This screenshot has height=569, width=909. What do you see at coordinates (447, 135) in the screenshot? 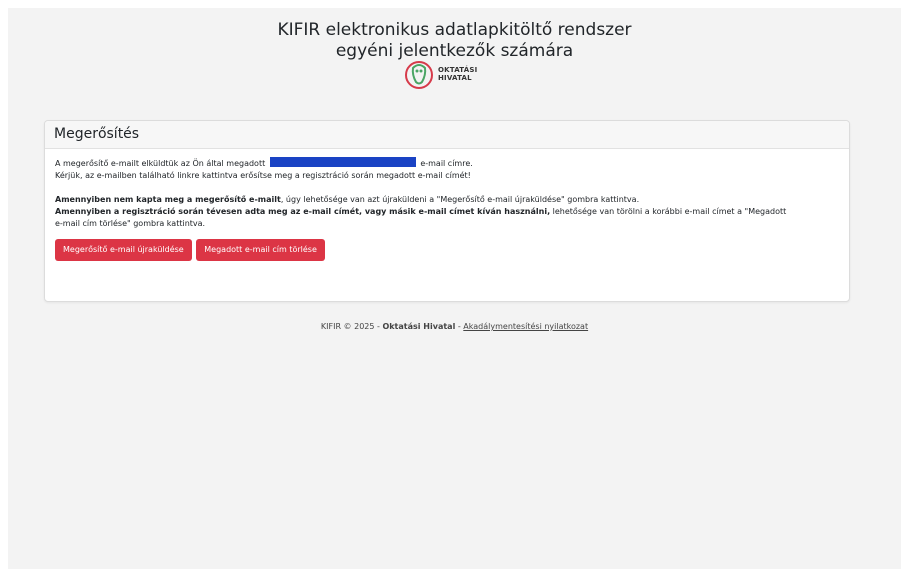
I see `card-title: Megerősítés` at bounding box center [447, 135].